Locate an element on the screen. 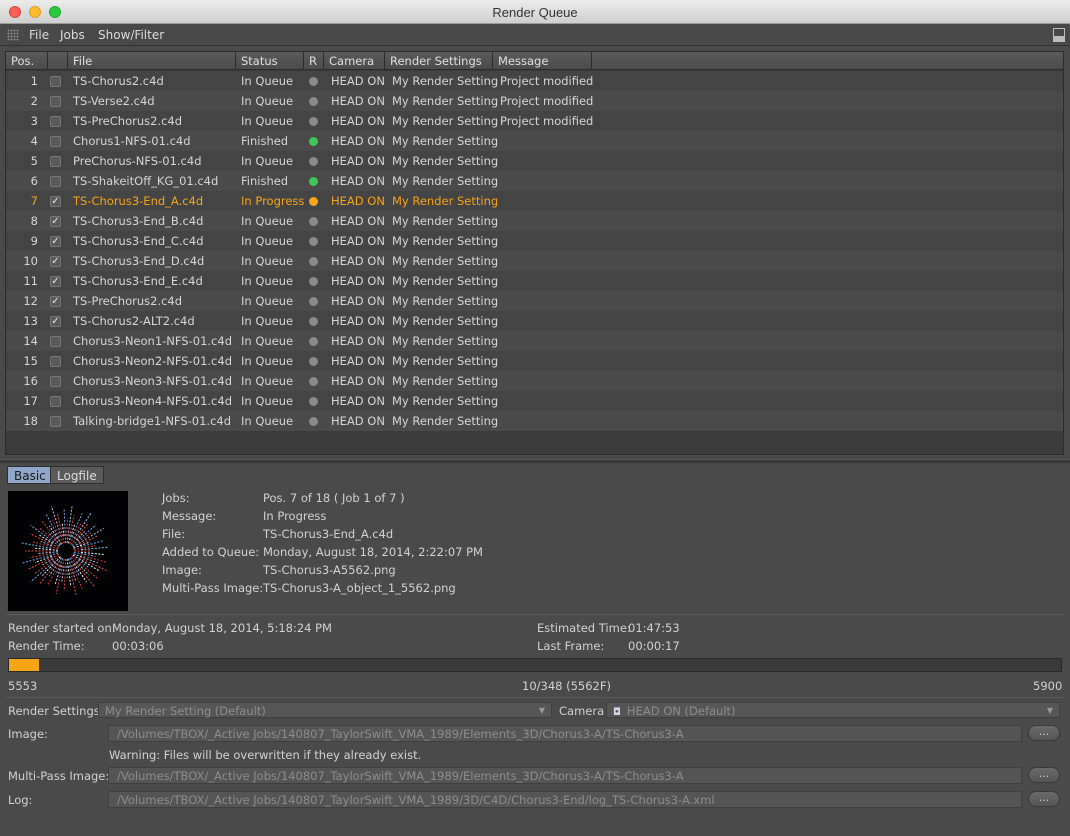 The height and width of the screenshot is (836, 1070). job-file: TS-Verse2.c4d is located at coordinates (114, 101).